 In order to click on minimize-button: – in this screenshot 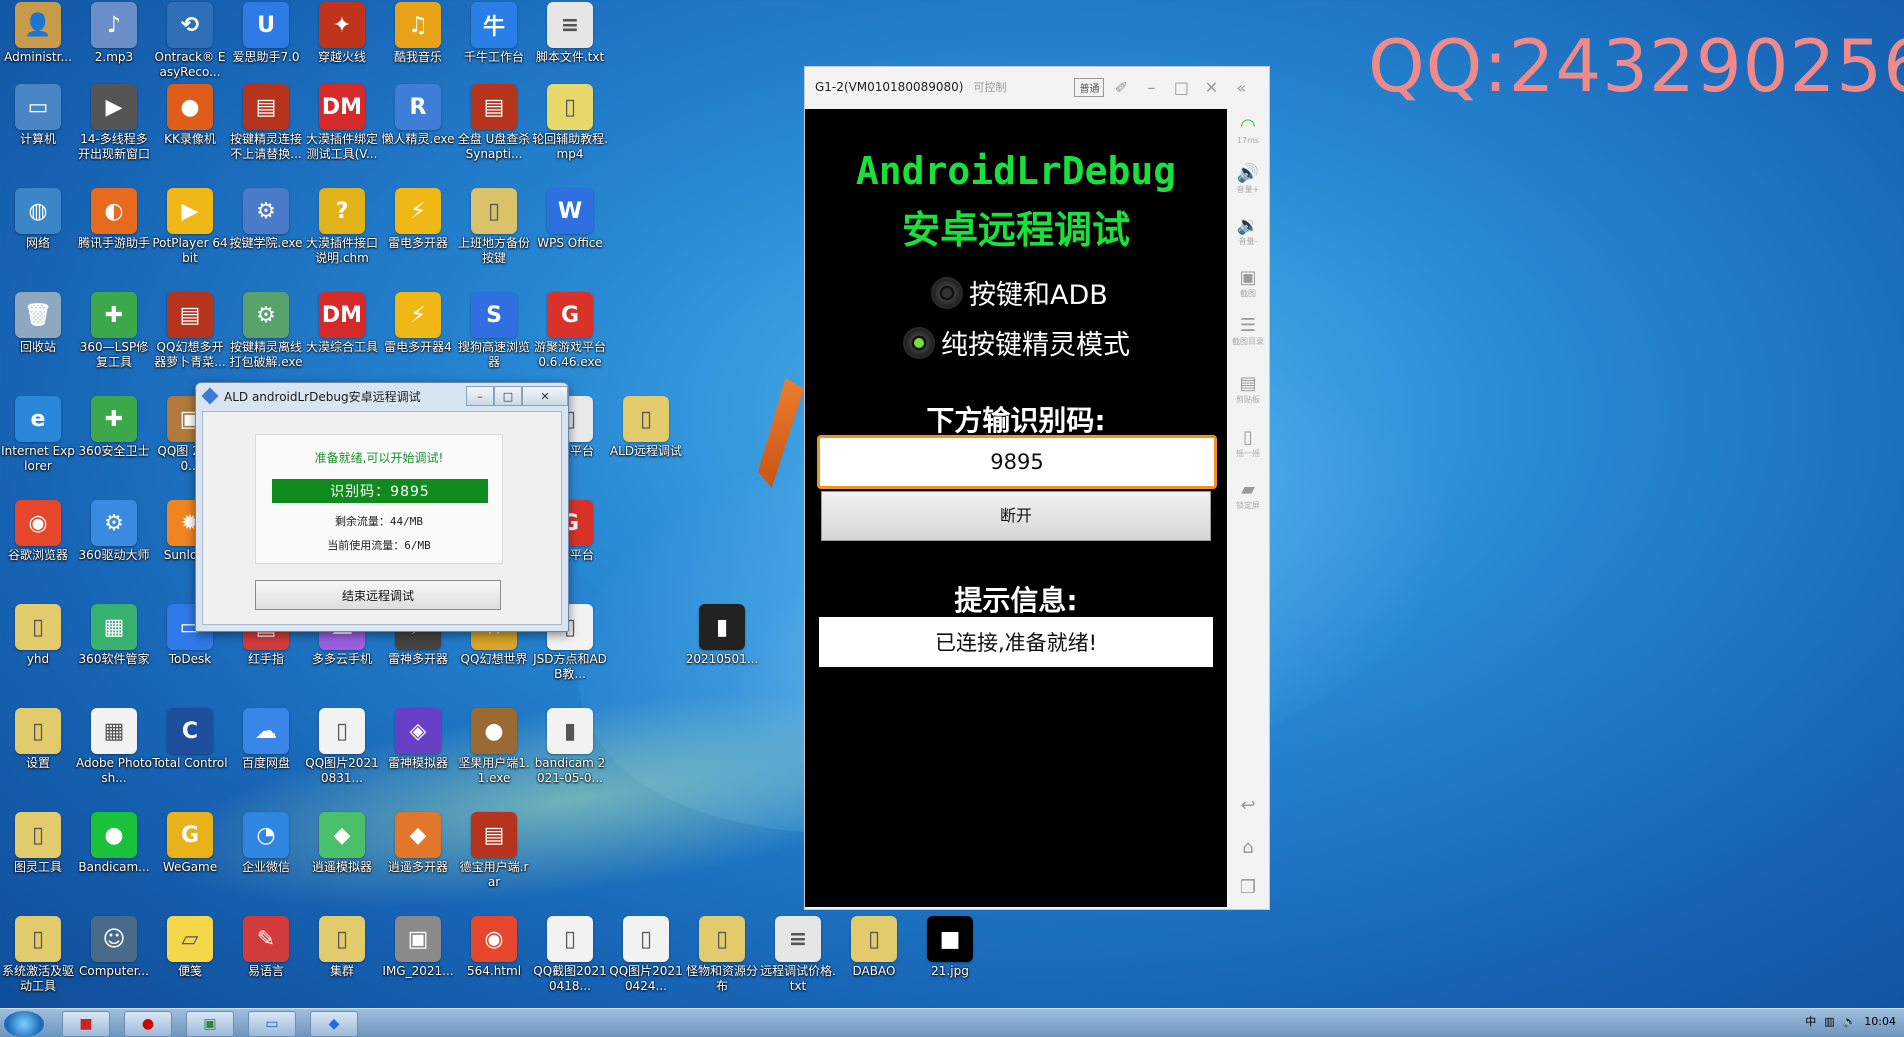, I will do `click(480, 396)`.